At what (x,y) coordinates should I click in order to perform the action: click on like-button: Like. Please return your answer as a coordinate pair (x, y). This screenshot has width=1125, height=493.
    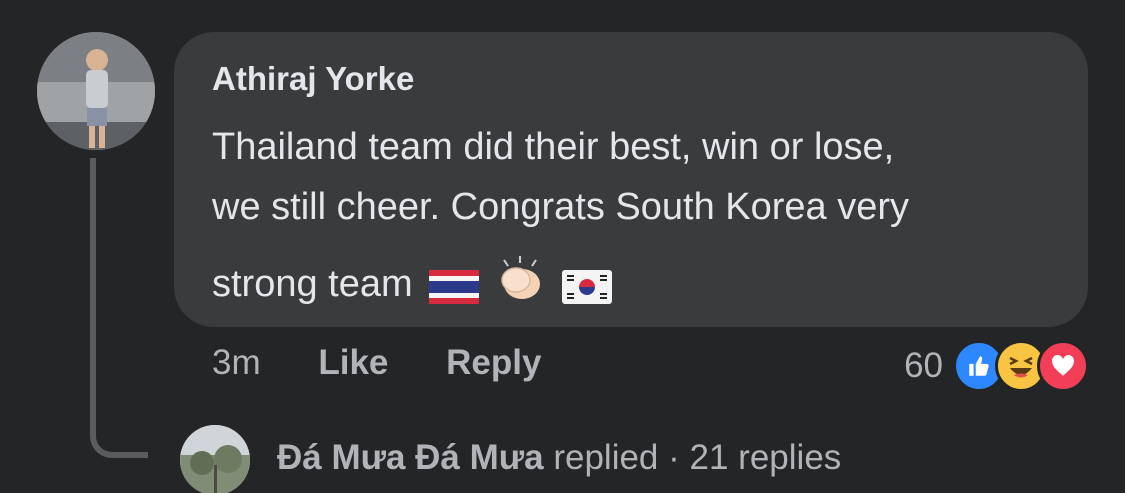
    Looking at the image, I should click on (353, 362).